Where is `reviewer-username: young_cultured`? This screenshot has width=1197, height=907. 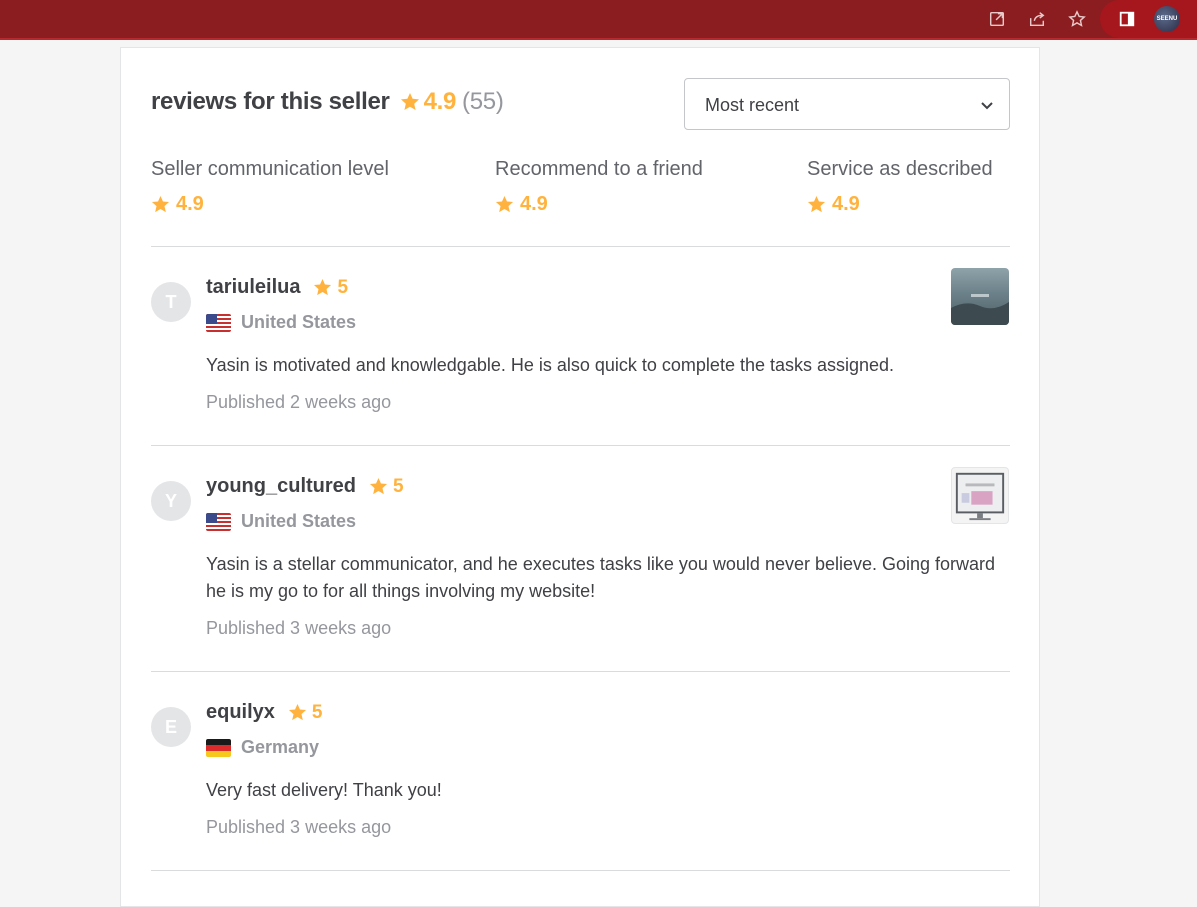 reviewer-username: young_cultured is located at coordinates (281, 486).